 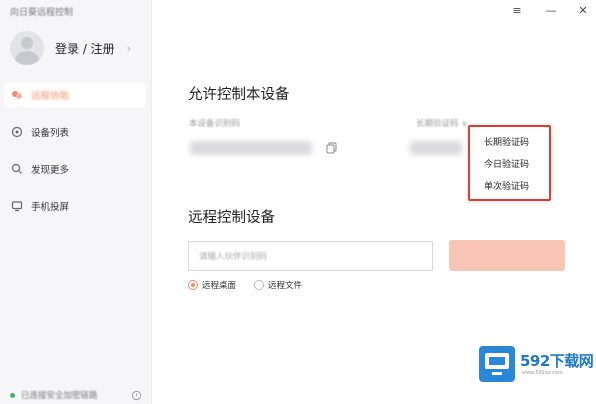 I want to click on clock-icon, so click(x=136, y=395).